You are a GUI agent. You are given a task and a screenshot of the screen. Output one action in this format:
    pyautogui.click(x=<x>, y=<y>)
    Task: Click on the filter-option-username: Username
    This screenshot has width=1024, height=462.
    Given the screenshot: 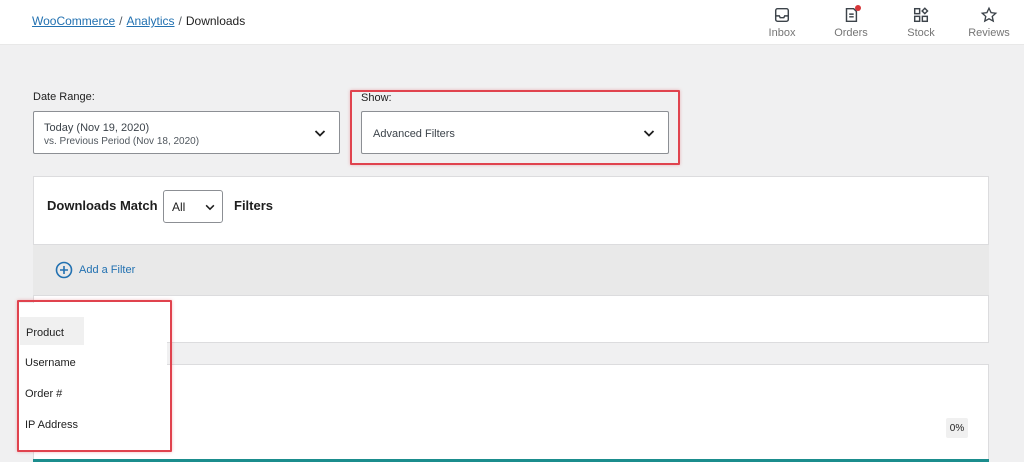 What is the action you would take?
    pyautogui.click(x=50, y=363)
    